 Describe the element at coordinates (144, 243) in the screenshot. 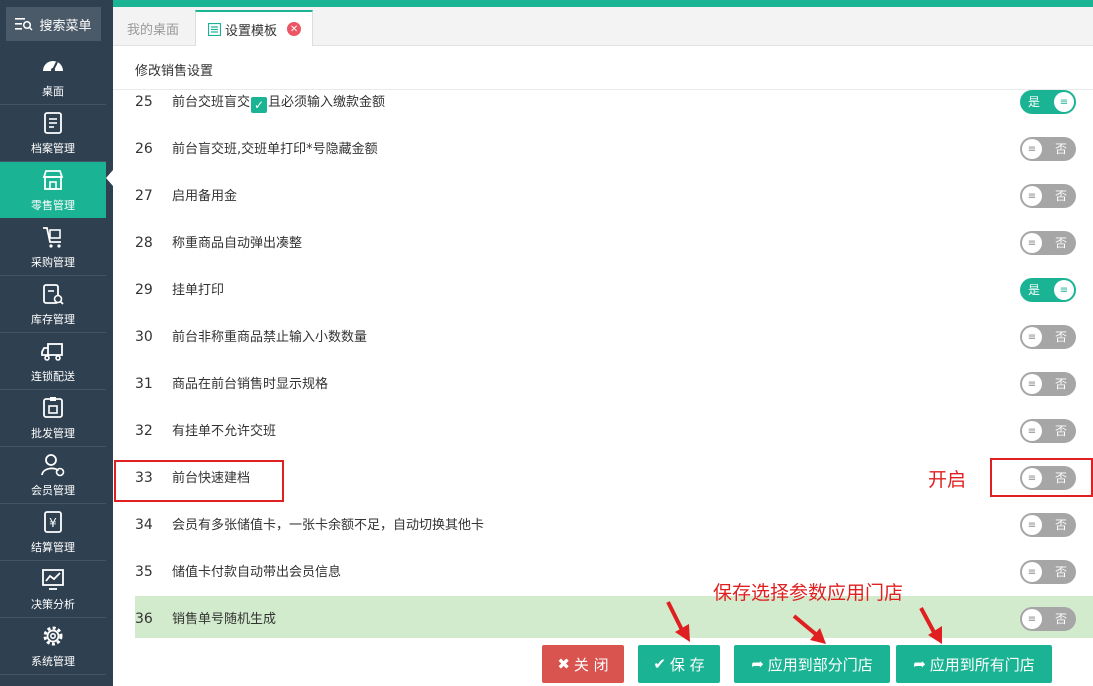

I see `setting-number: 28` at that location.